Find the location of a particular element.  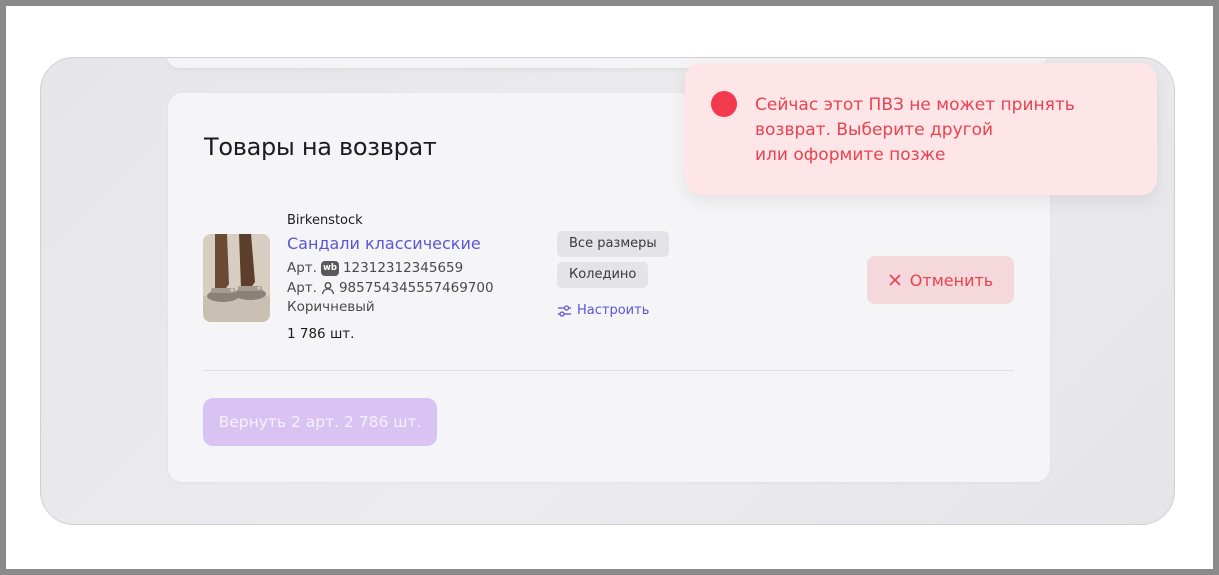

product-image is located at coordinates (236, 278).